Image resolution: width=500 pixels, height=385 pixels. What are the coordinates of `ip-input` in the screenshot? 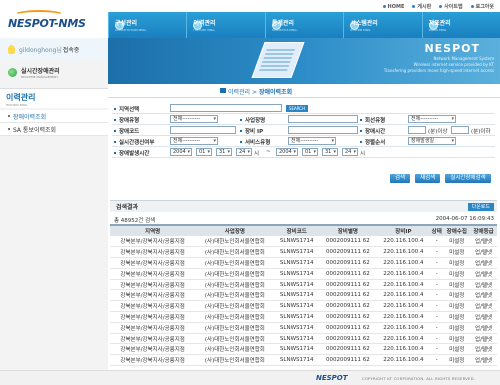 It's located at (323, 130).